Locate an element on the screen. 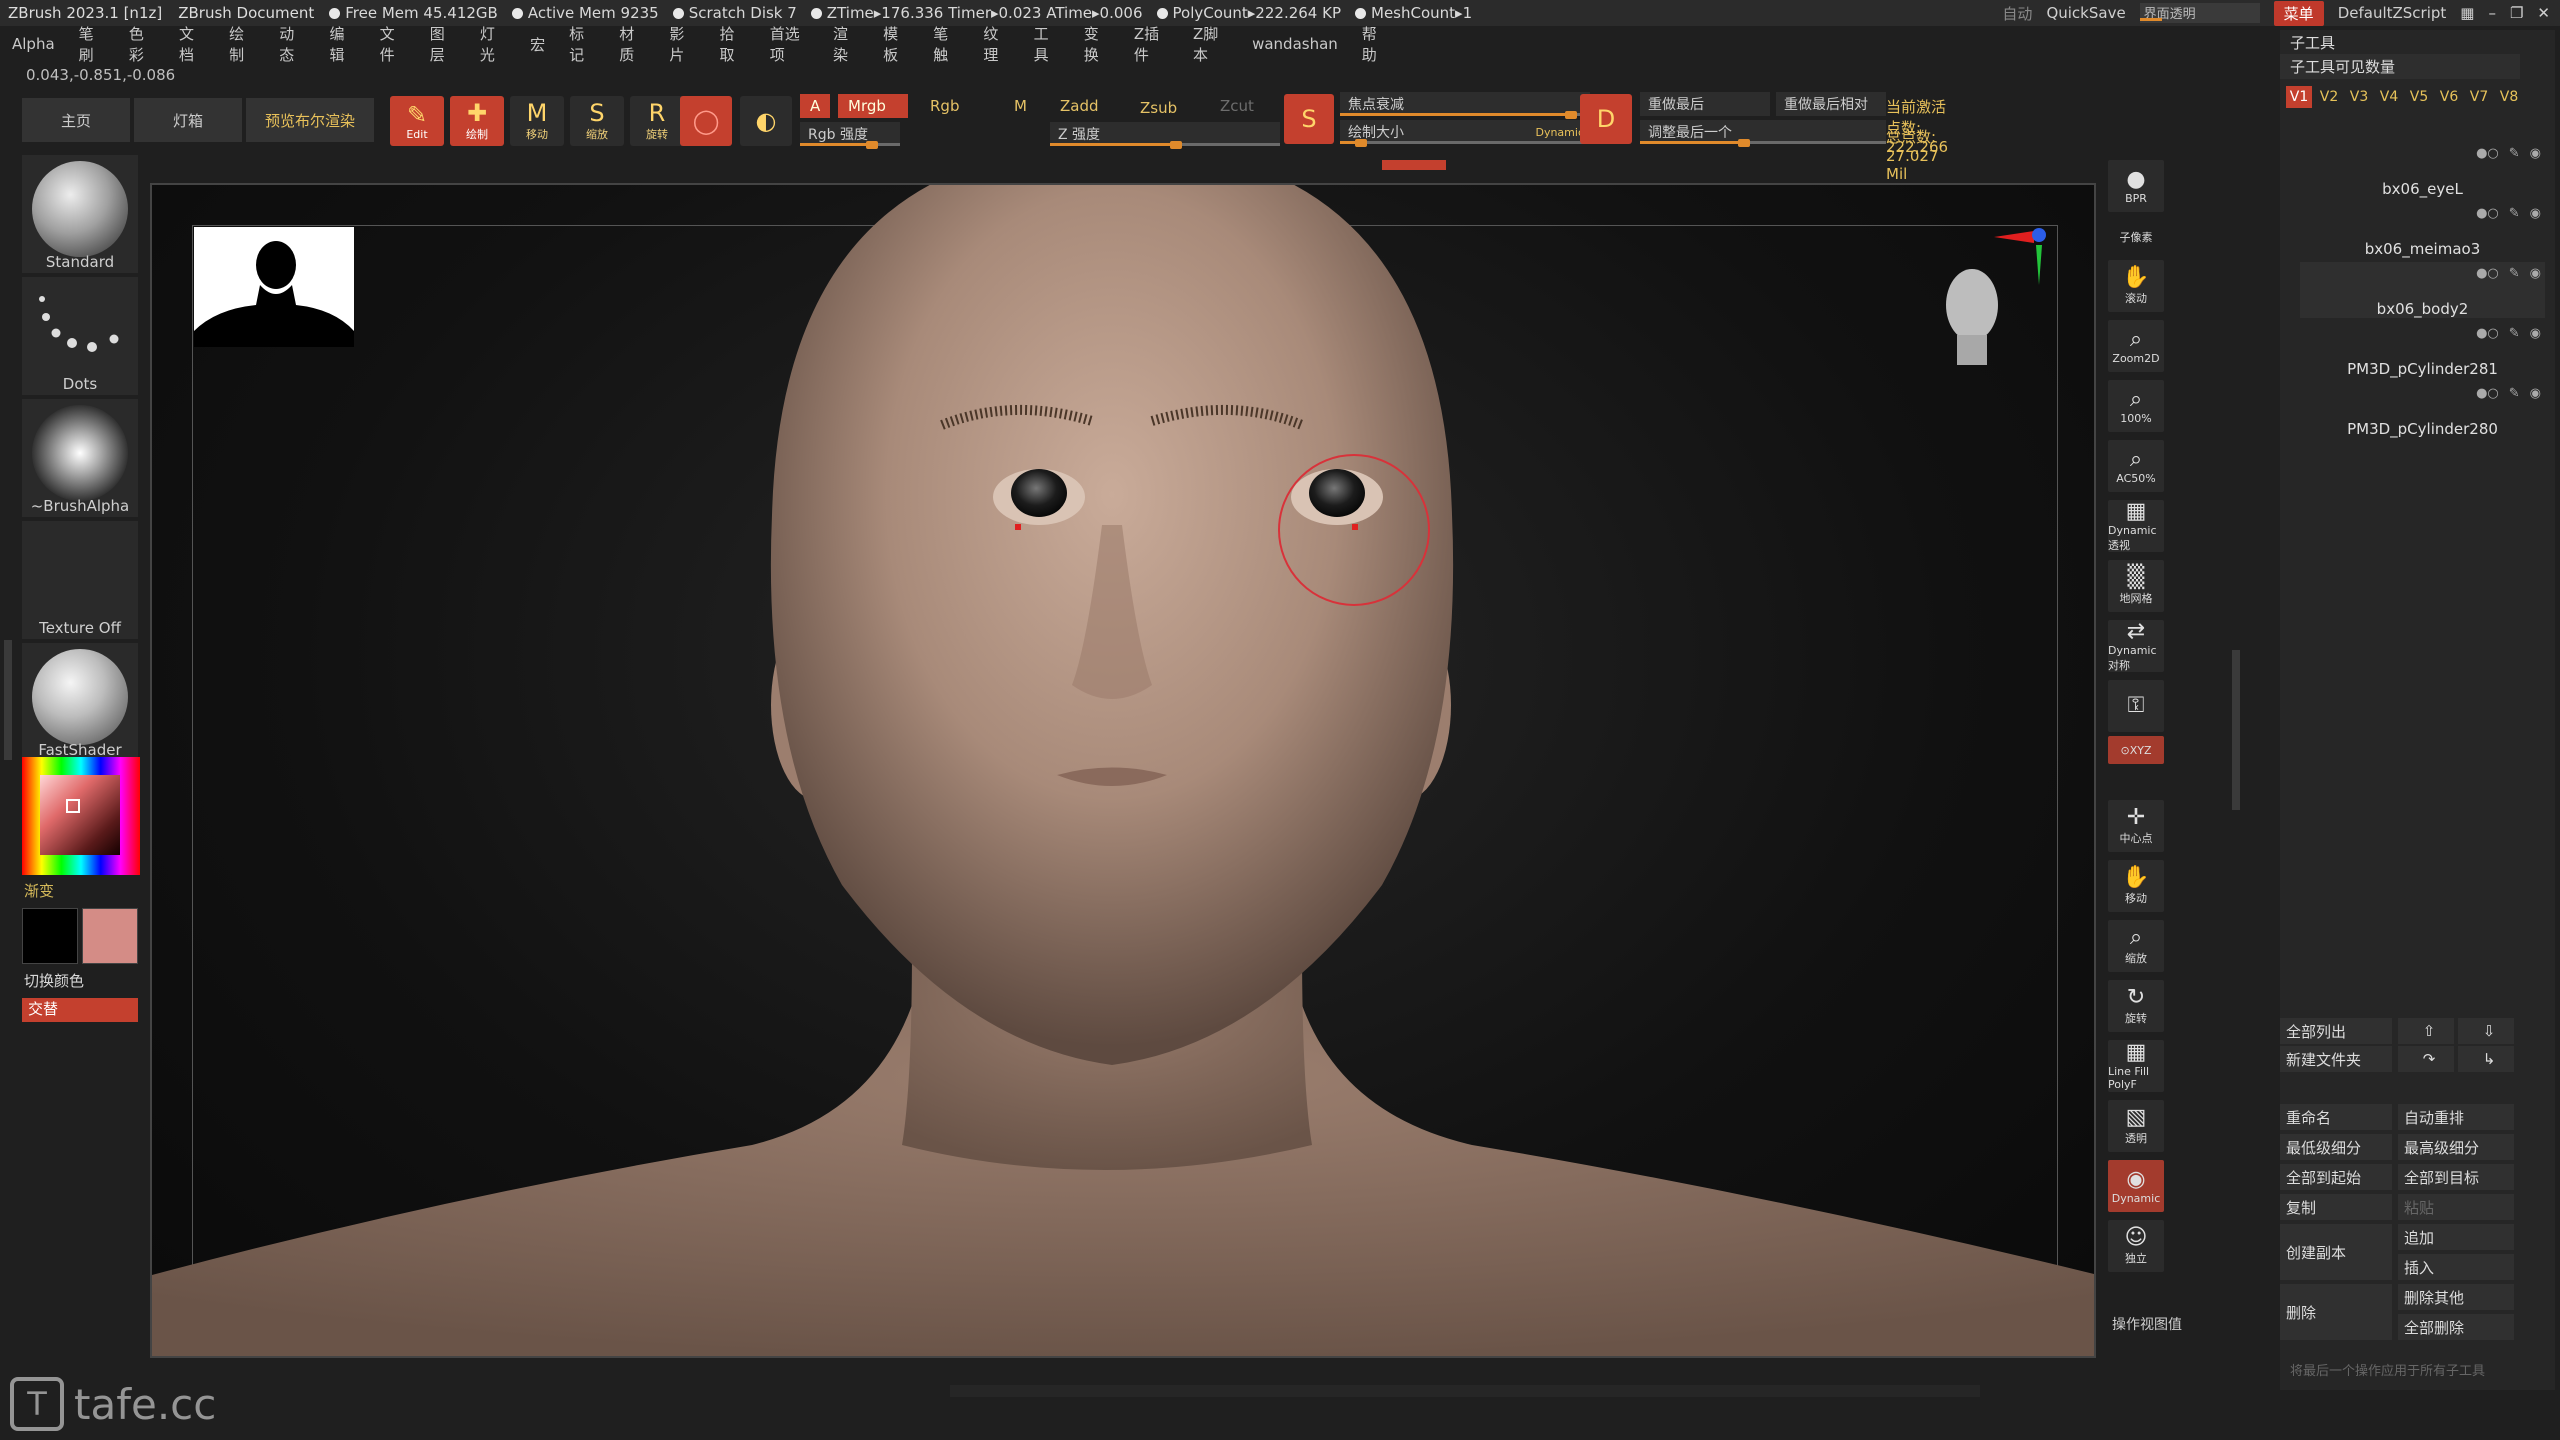  delete-all-button: 全部删除 is located at coordinates (2456, 1327).